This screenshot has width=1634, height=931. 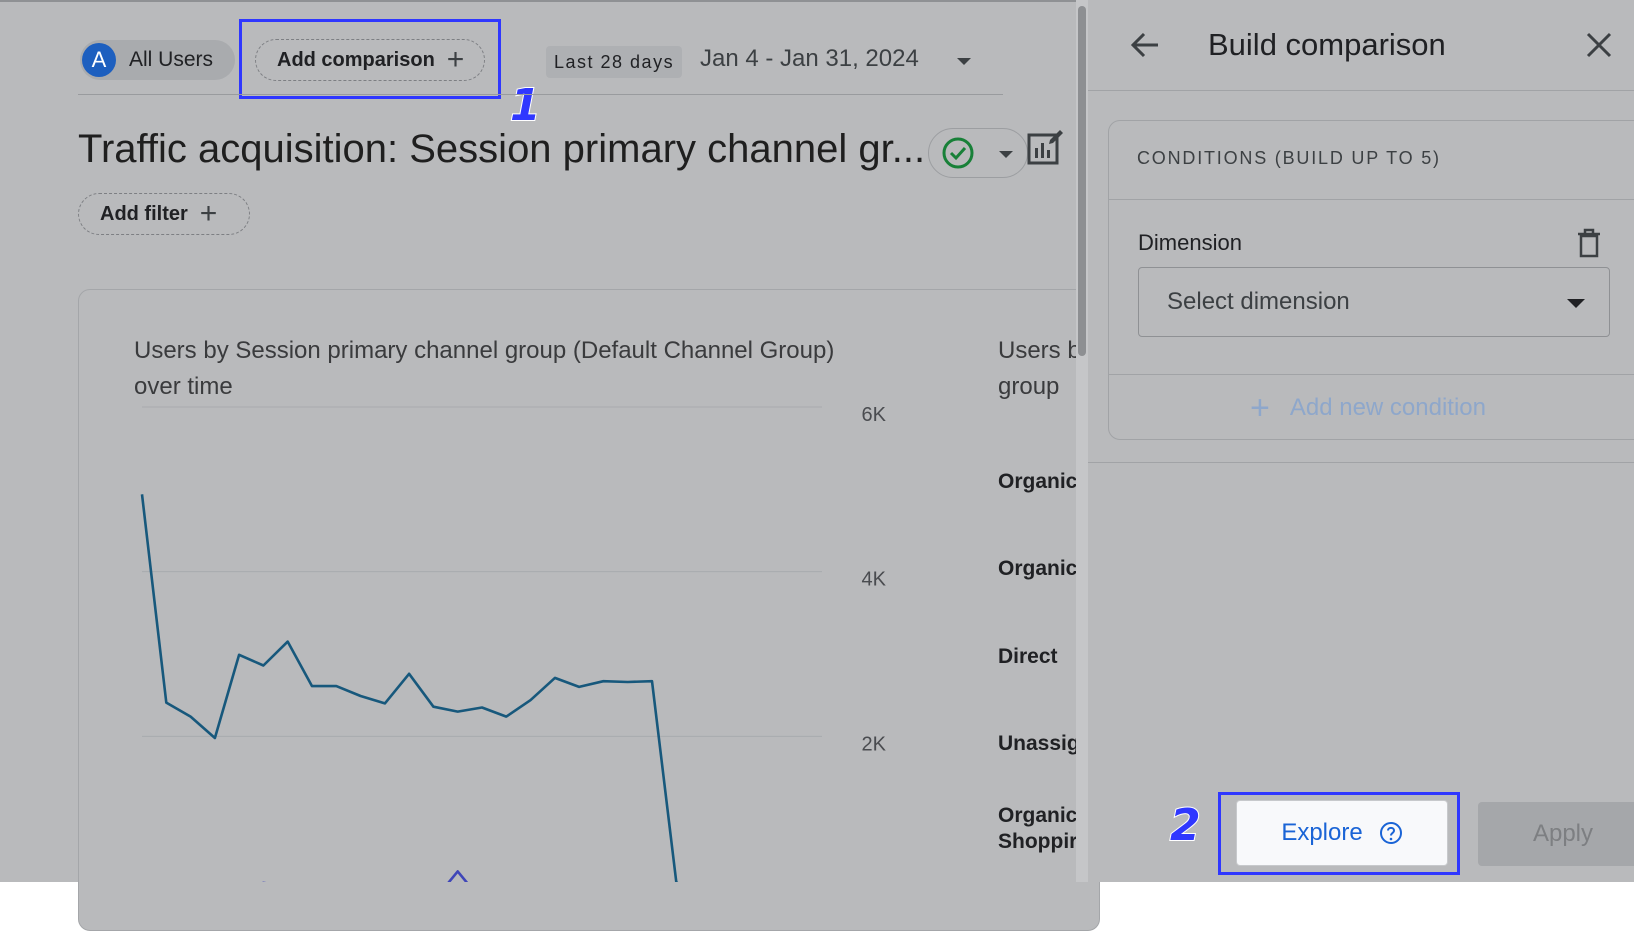 I want to click on add-new-condition-label: Add new condition, so click(x=1387, y=407).